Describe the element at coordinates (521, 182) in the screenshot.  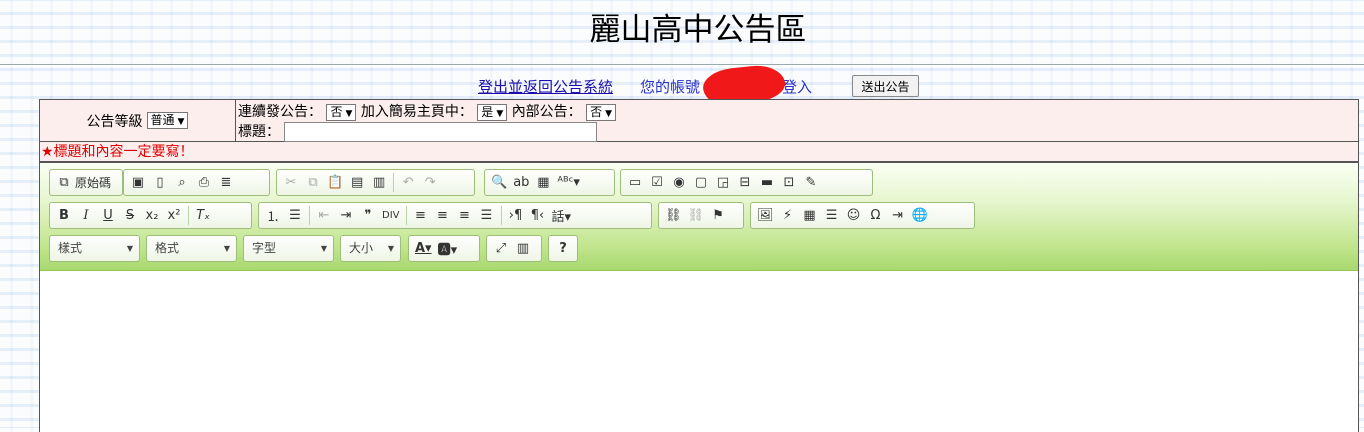
I see `replace-icon: ab` at that location.